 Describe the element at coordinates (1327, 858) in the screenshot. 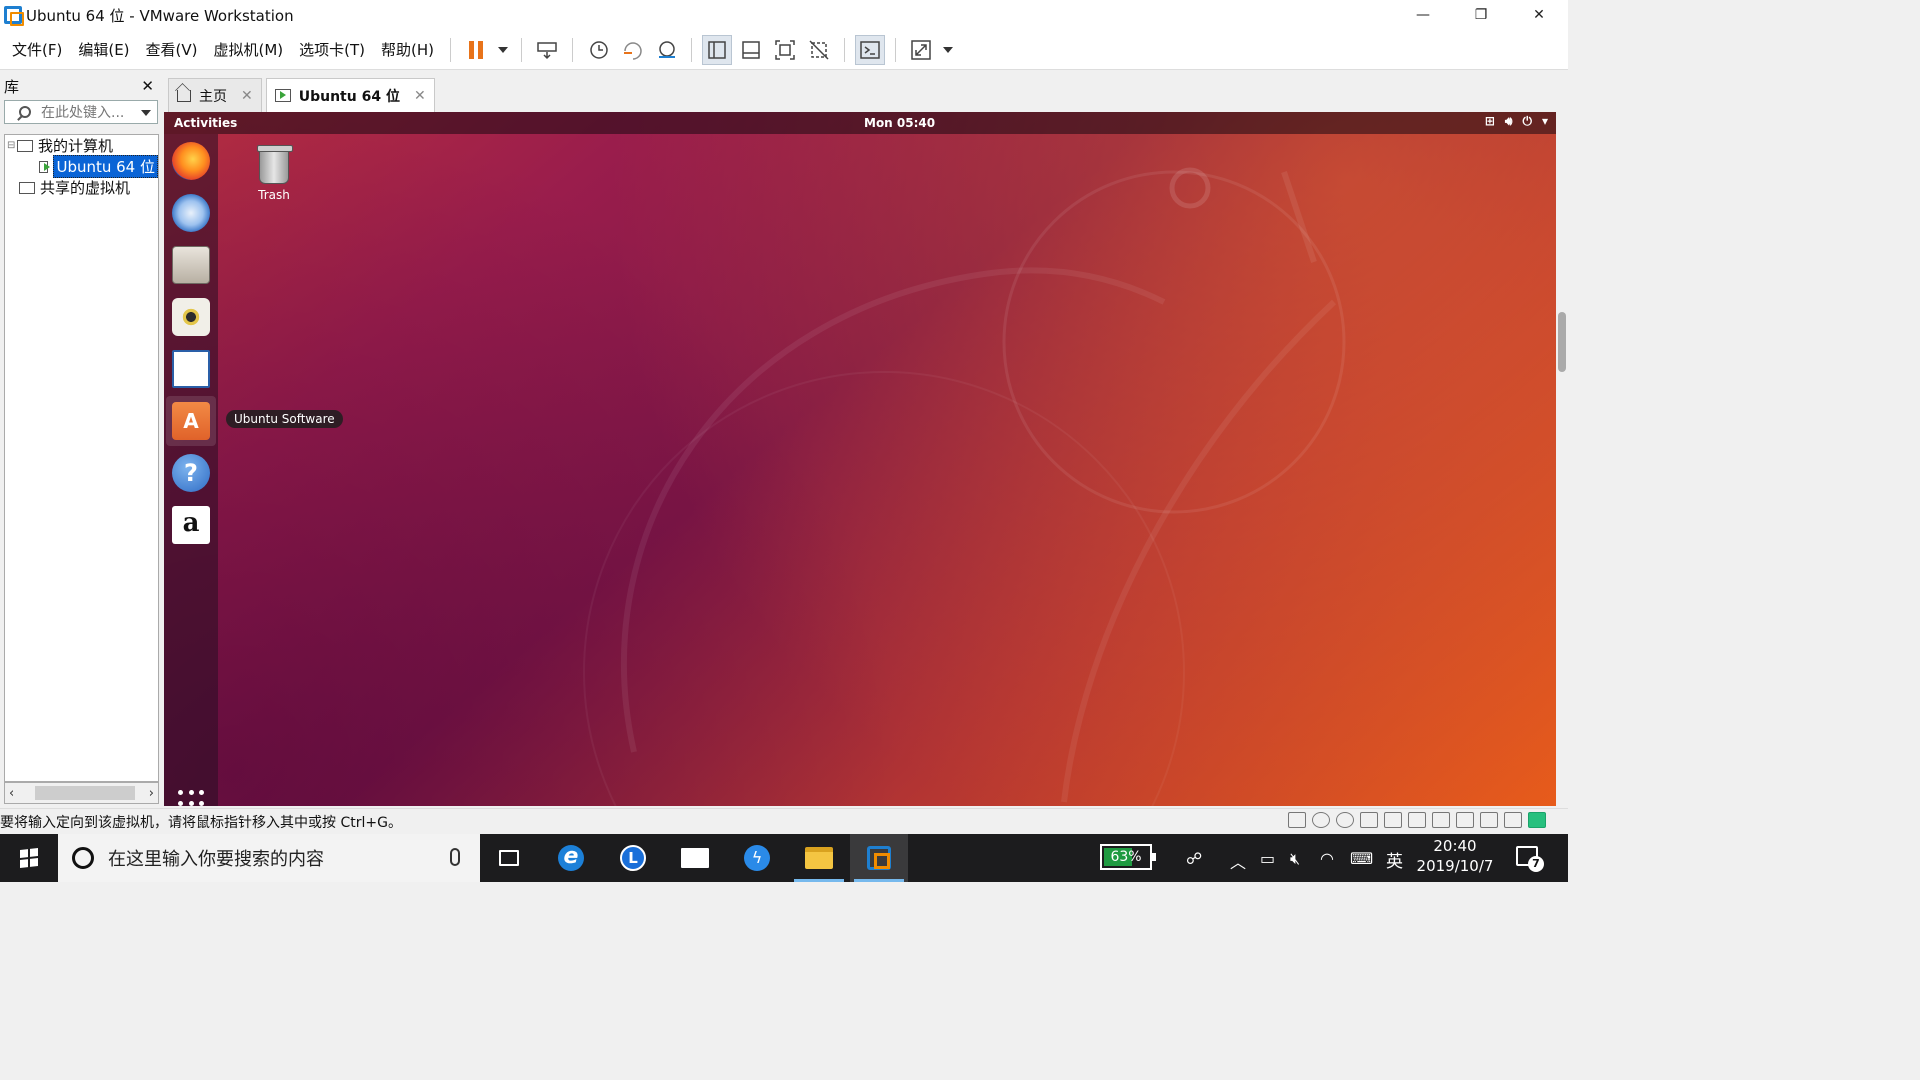

I see `wifi-icon: ◠` at that location.